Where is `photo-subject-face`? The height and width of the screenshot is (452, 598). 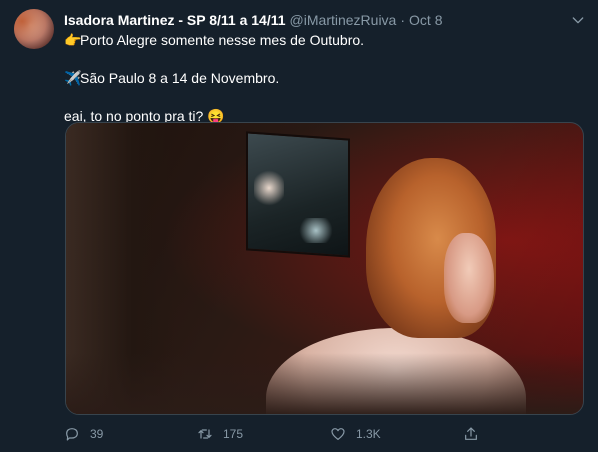
photo-subject-face is located at coordinates (469, 278).